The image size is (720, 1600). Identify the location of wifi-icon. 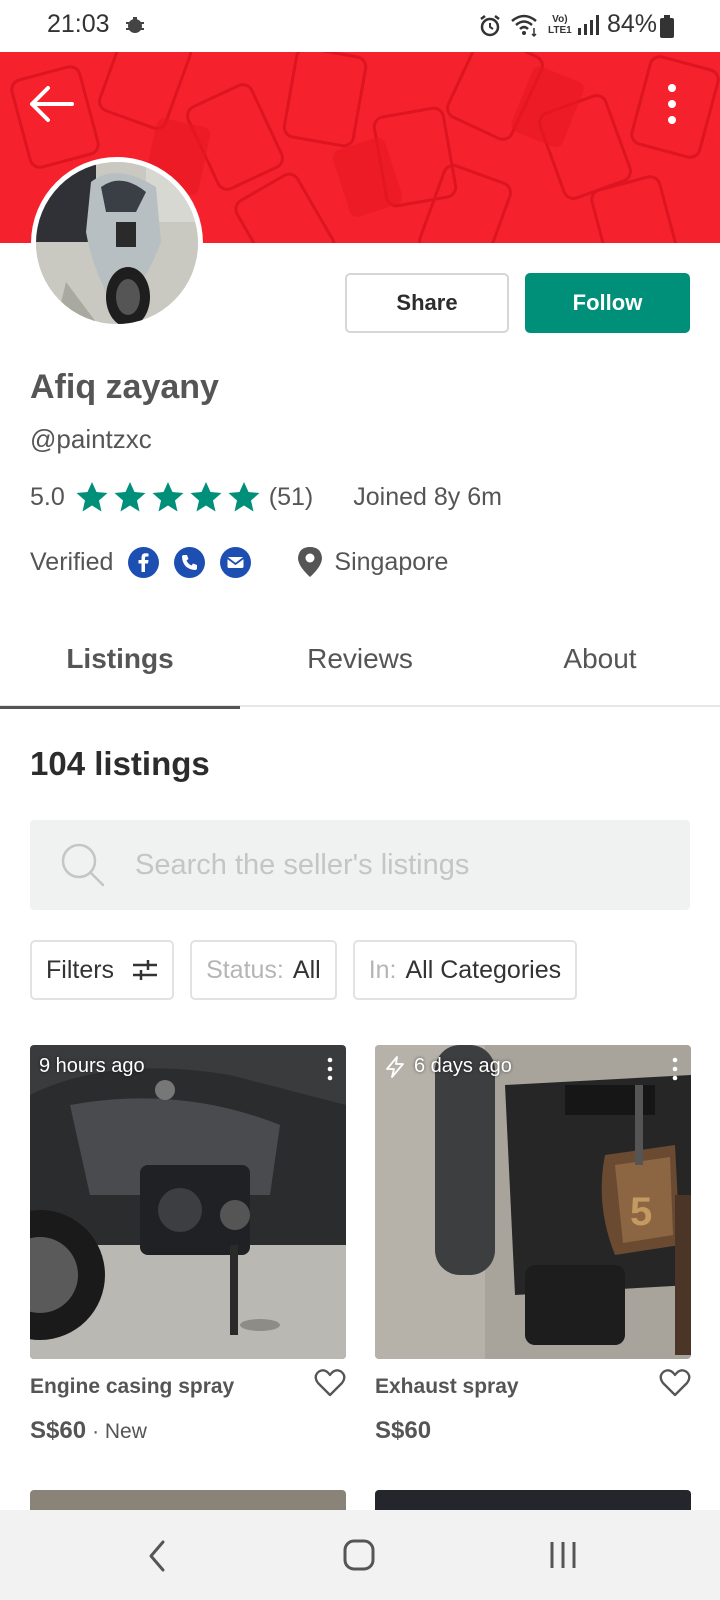
(524, 26).